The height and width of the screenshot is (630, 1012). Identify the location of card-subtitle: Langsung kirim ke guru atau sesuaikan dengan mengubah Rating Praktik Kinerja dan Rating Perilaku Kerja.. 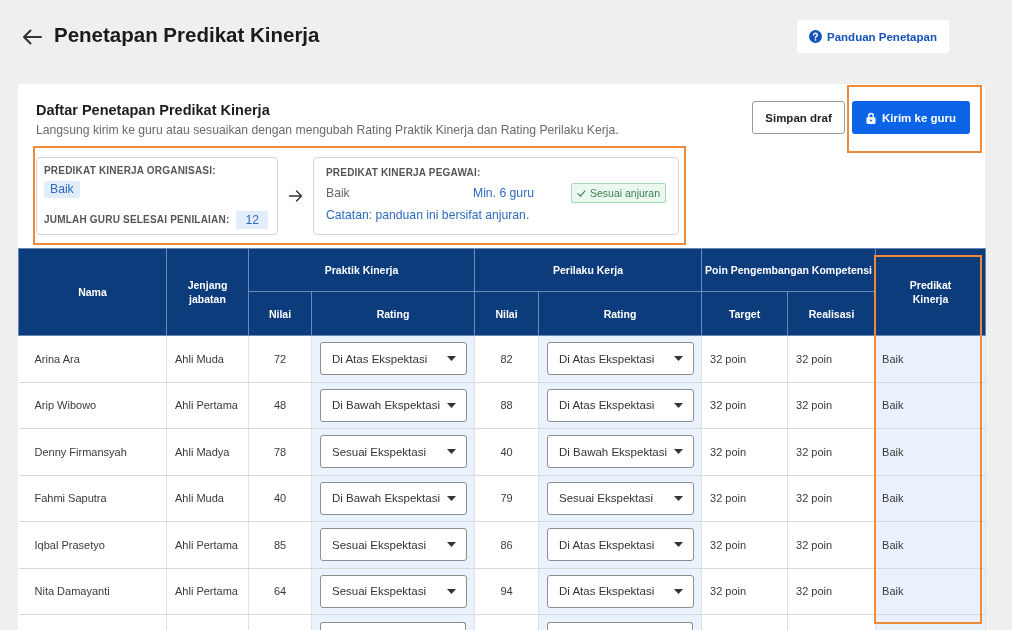
(327, 130).